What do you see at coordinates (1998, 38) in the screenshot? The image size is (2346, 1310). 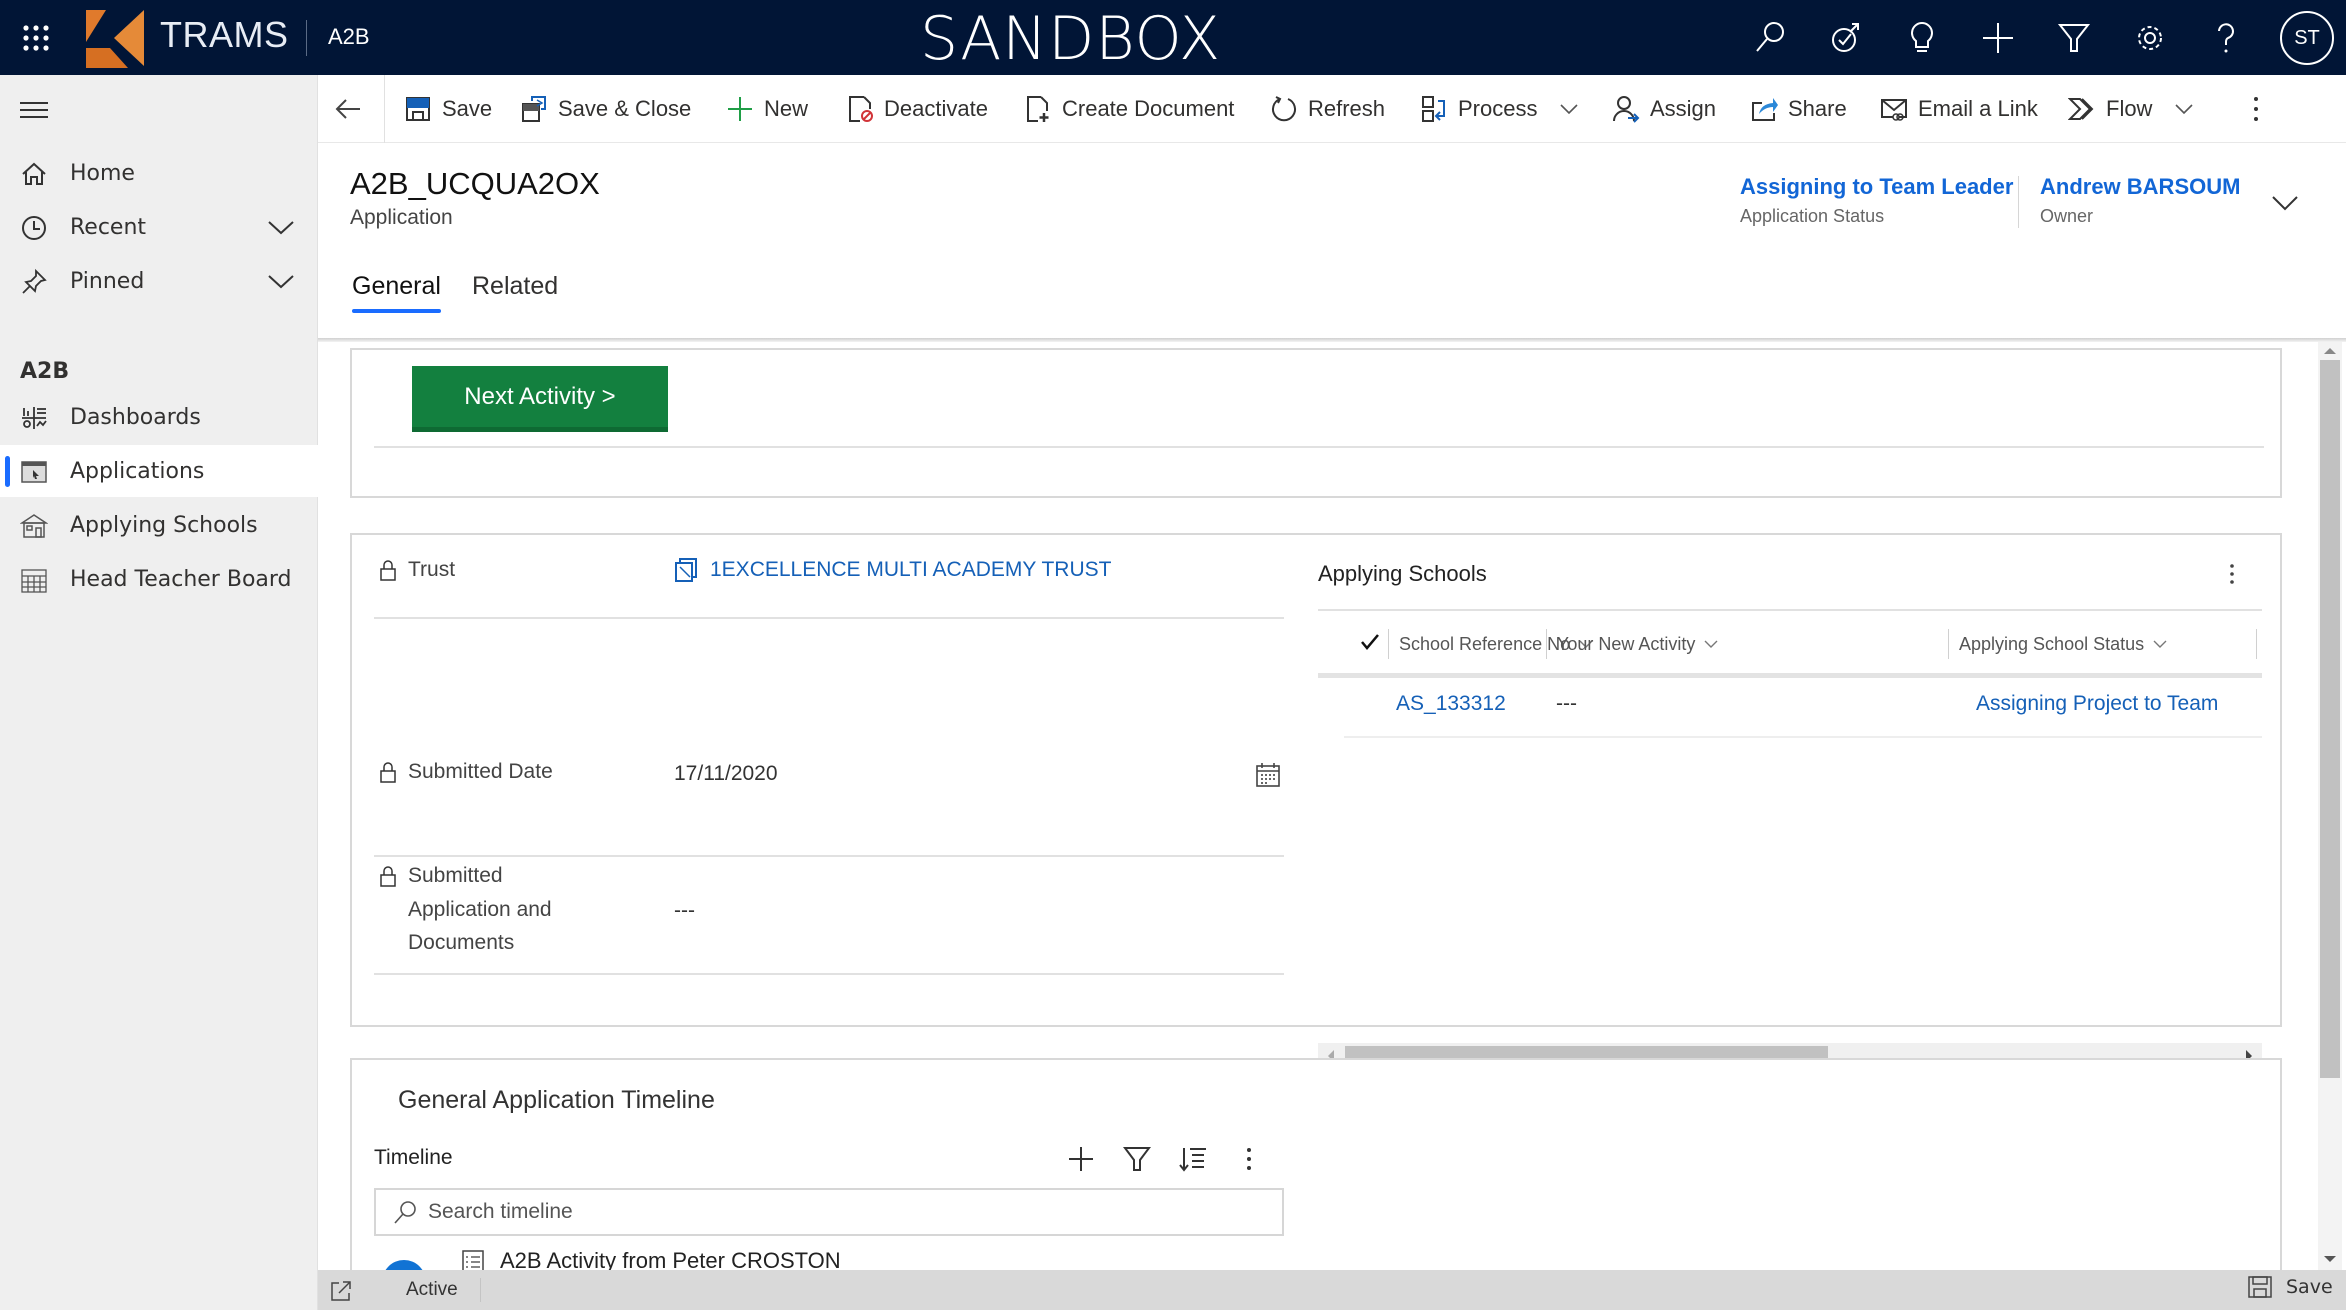 I see `new-button` at bounding box center [1998, 38].